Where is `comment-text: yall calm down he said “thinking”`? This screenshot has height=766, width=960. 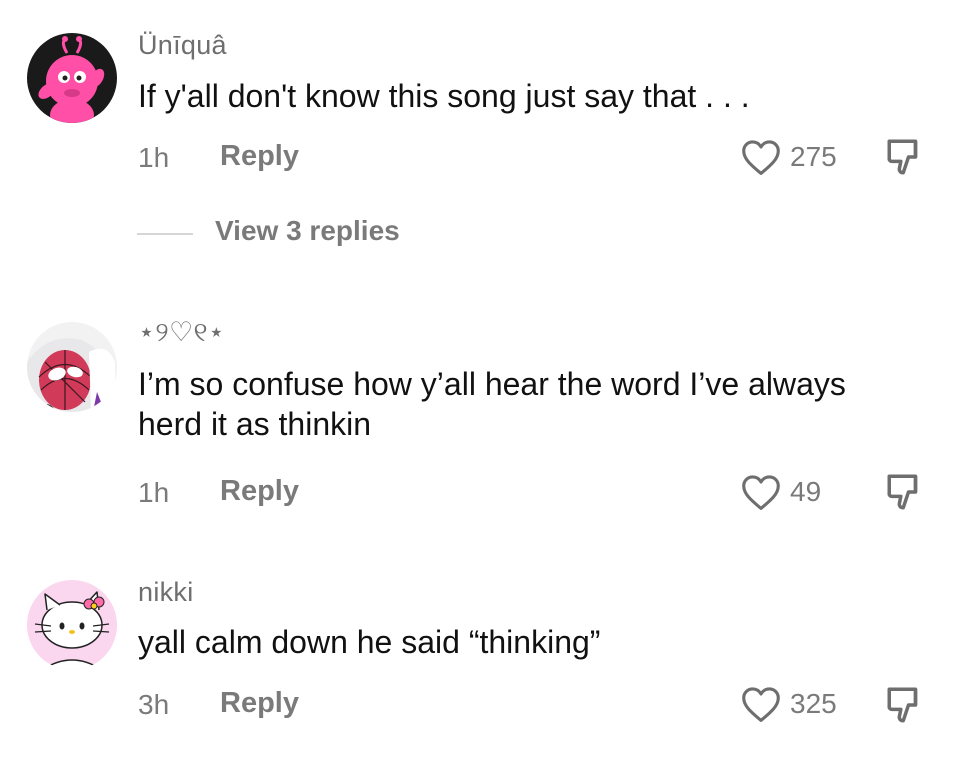
comment-text: yall calm down he said “thinking” is located at coordinates (369, 642).